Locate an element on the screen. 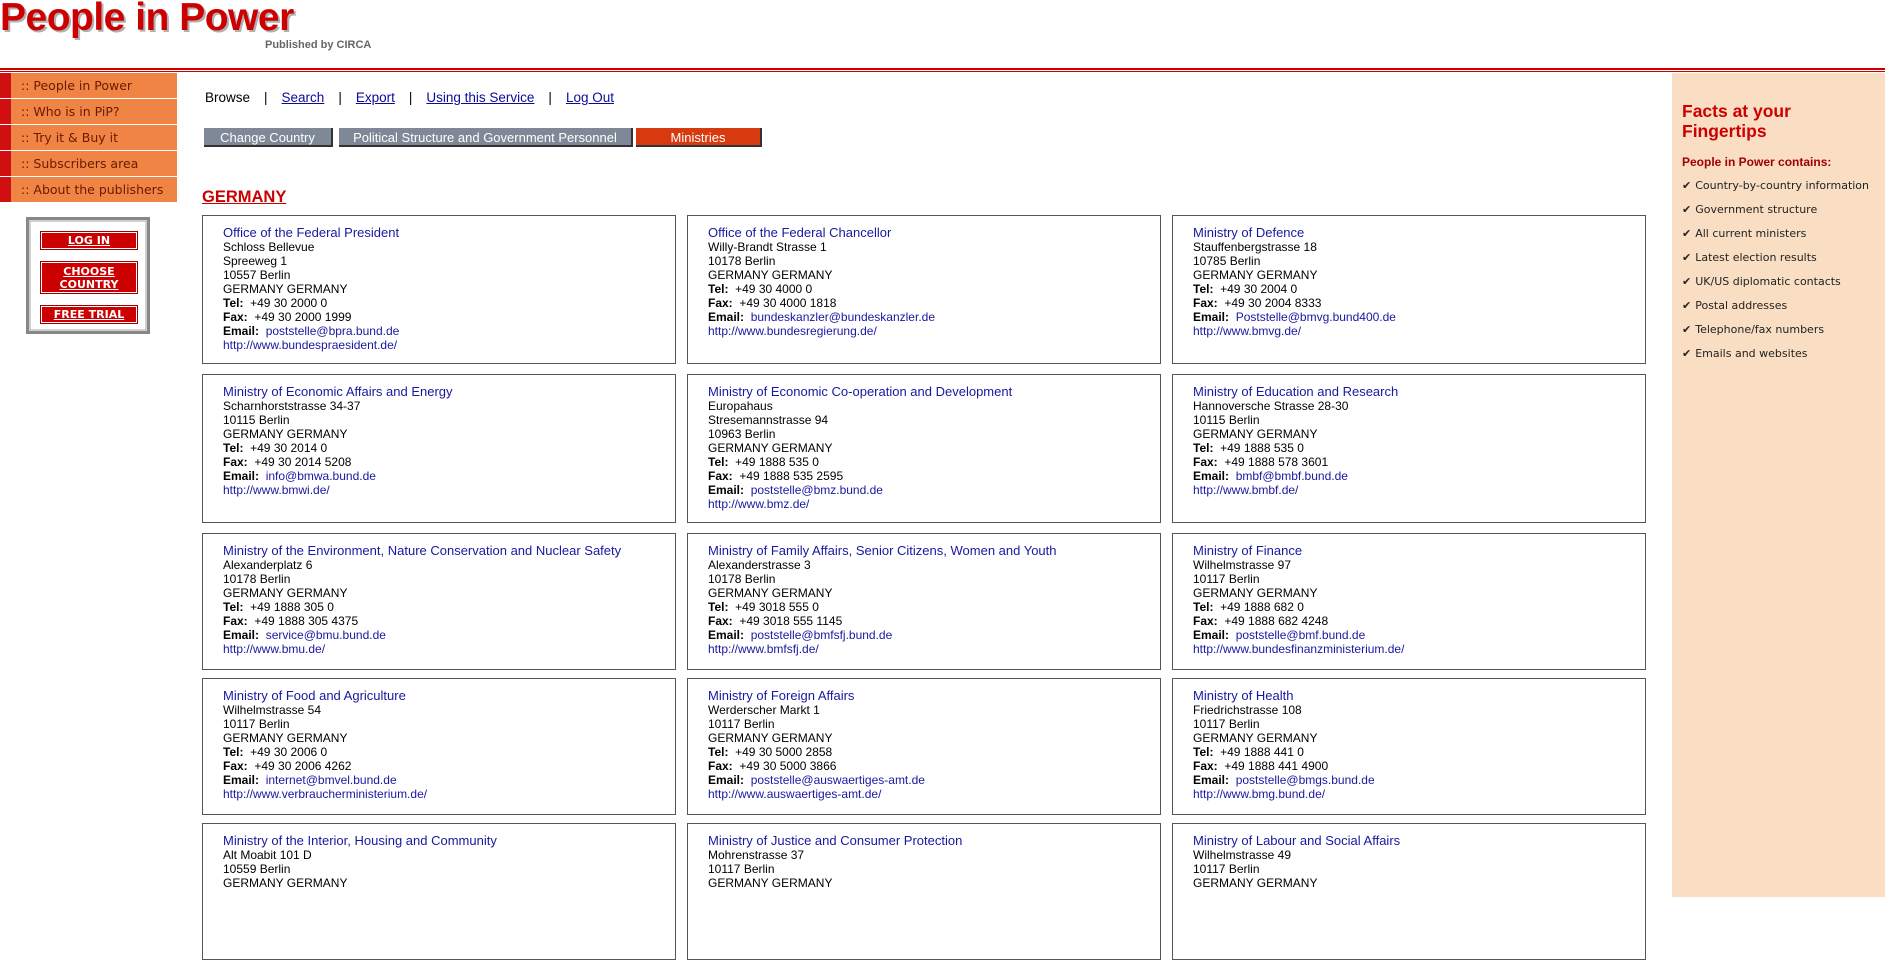 This screenshot has height=960, width=1885. website-link: http://www.verbraucherministerium.de/ is located at coordinates (325, 794).